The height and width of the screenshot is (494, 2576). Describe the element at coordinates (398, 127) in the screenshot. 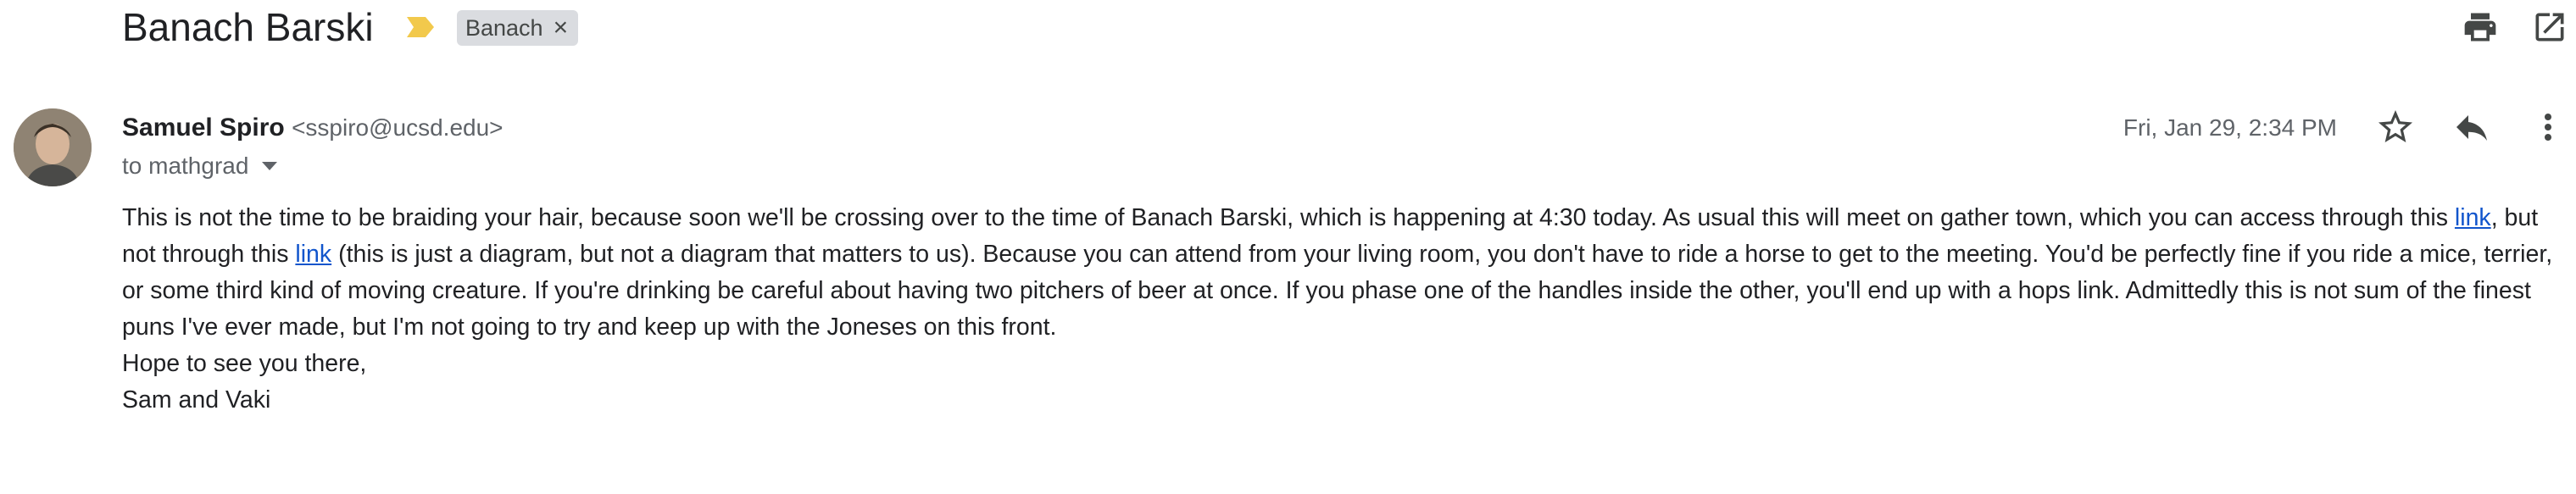

I see `sender-email: <sspiro@ucsd.edu>` at that location.